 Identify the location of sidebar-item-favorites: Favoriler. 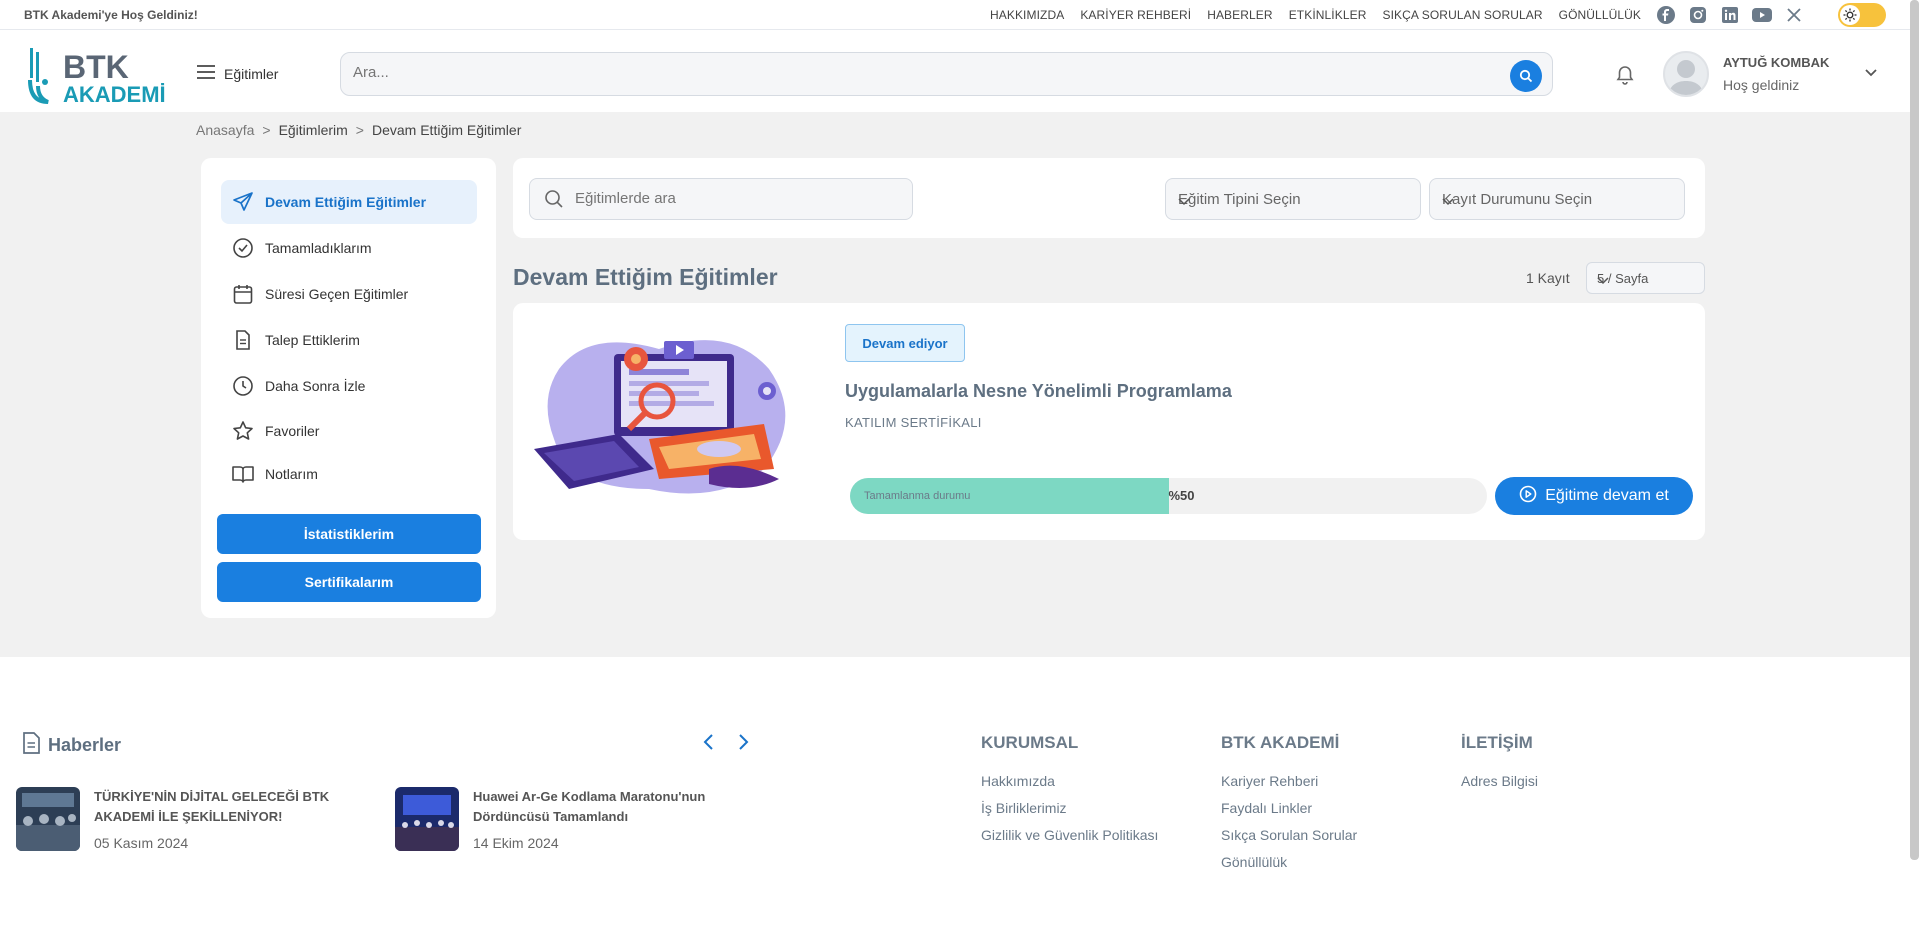
(349, 431).